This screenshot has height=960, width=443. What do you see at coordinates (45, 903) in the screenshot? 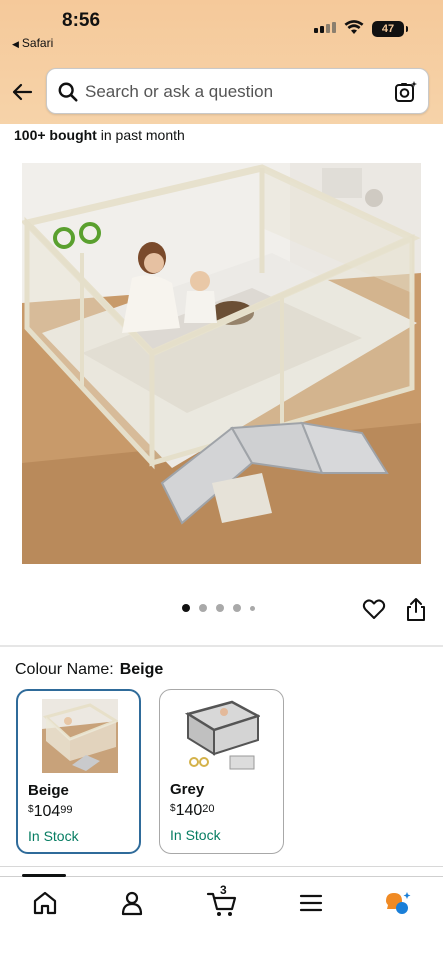
I see `home-icon` at bounding box center [45, 903].